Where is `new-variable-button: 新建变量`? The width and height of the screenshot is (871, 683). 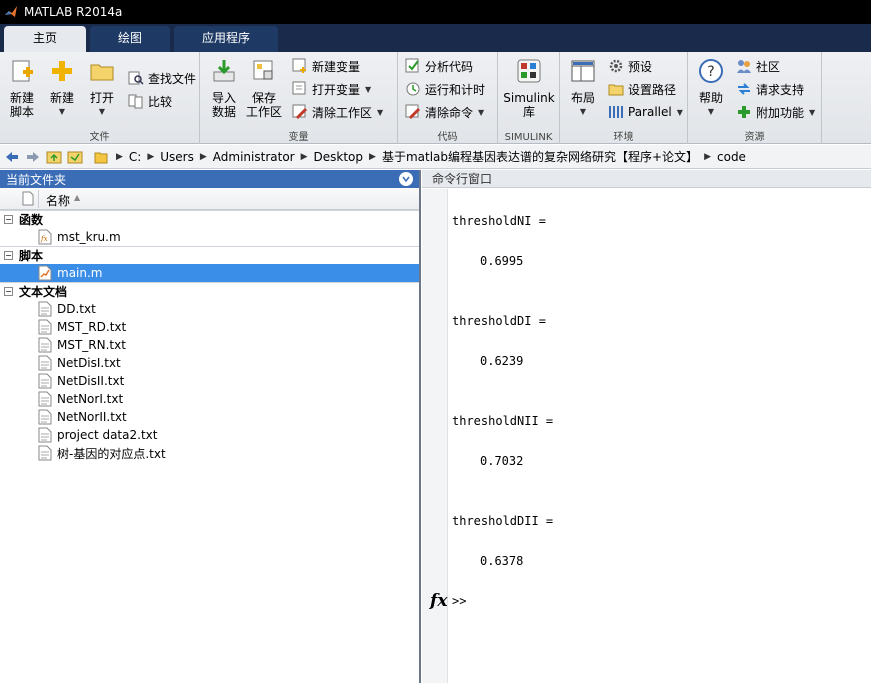 new-variable-button: 新建变量 is located at coordinates (326, 66).